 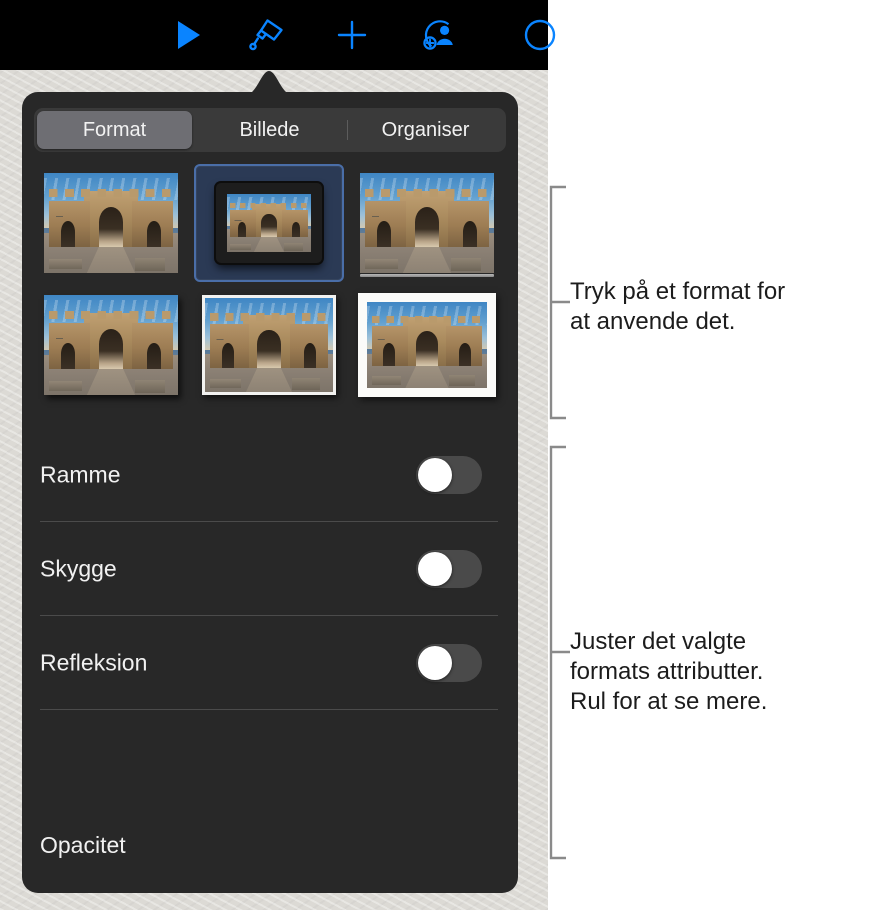 I want to click on style-thumbnail-thin-white-border, so click(x=269, y=345).